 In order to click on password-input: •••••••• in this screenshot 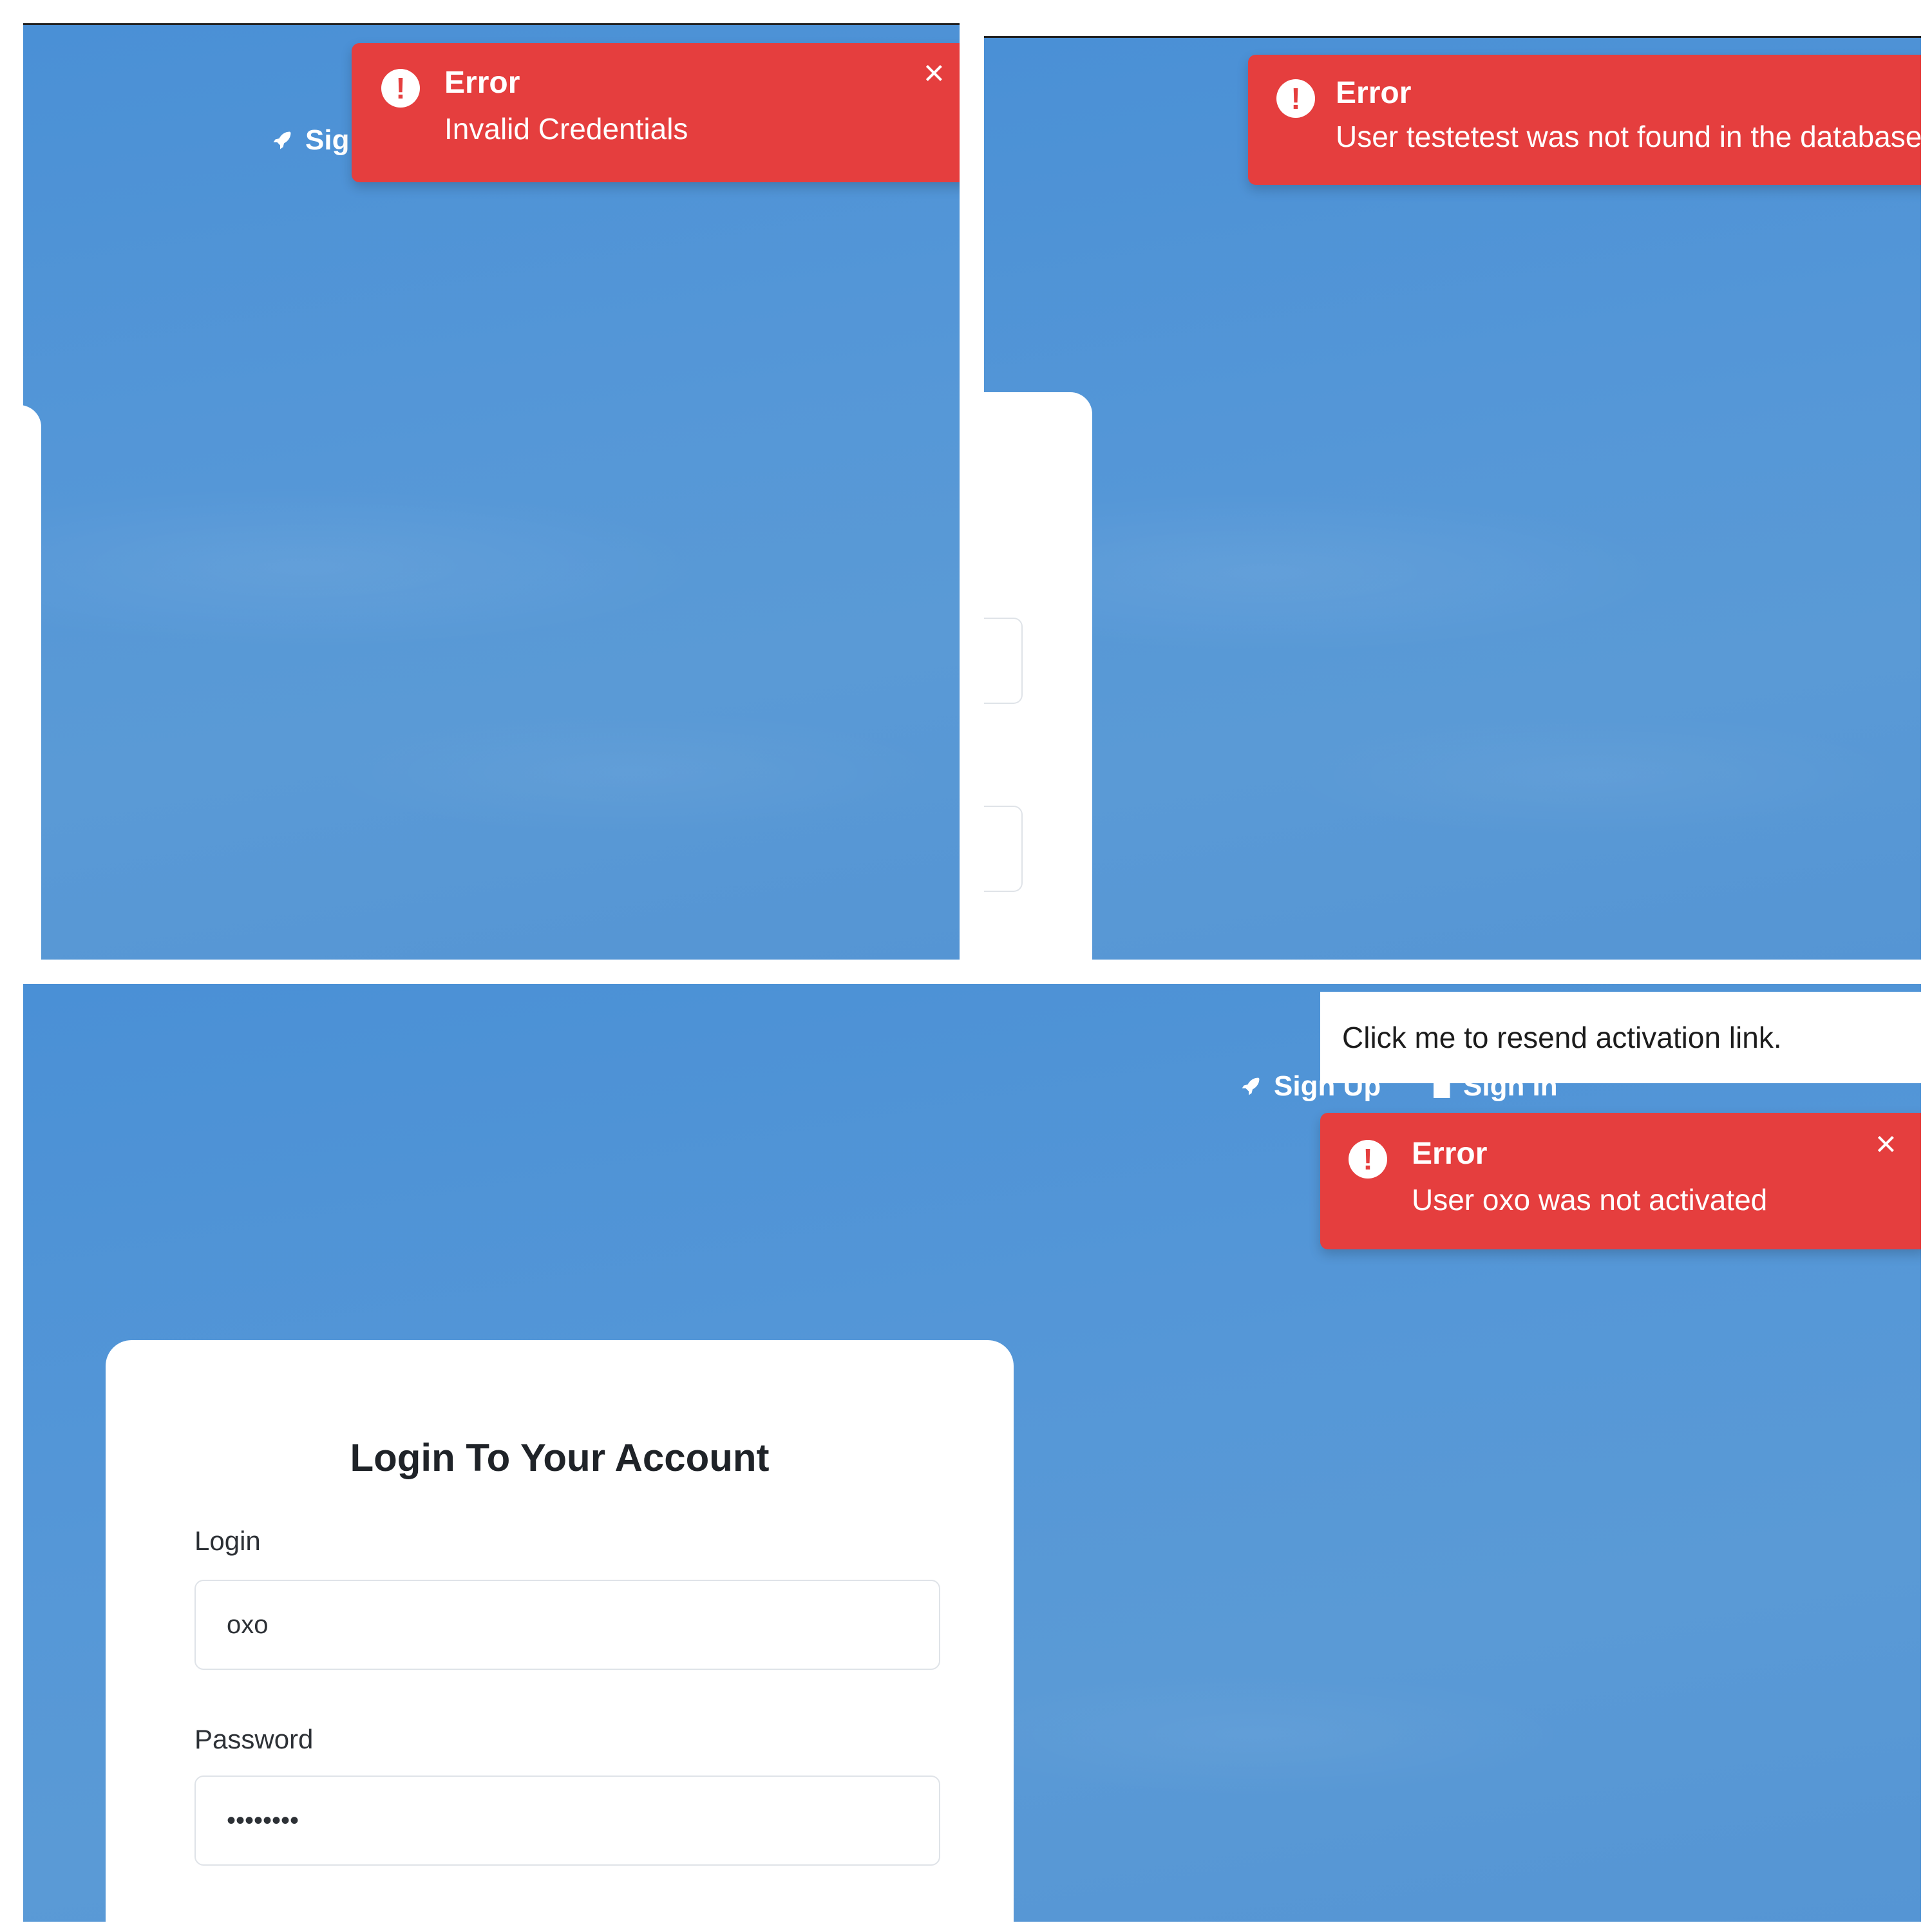, I will do `click(567, 1821)`.